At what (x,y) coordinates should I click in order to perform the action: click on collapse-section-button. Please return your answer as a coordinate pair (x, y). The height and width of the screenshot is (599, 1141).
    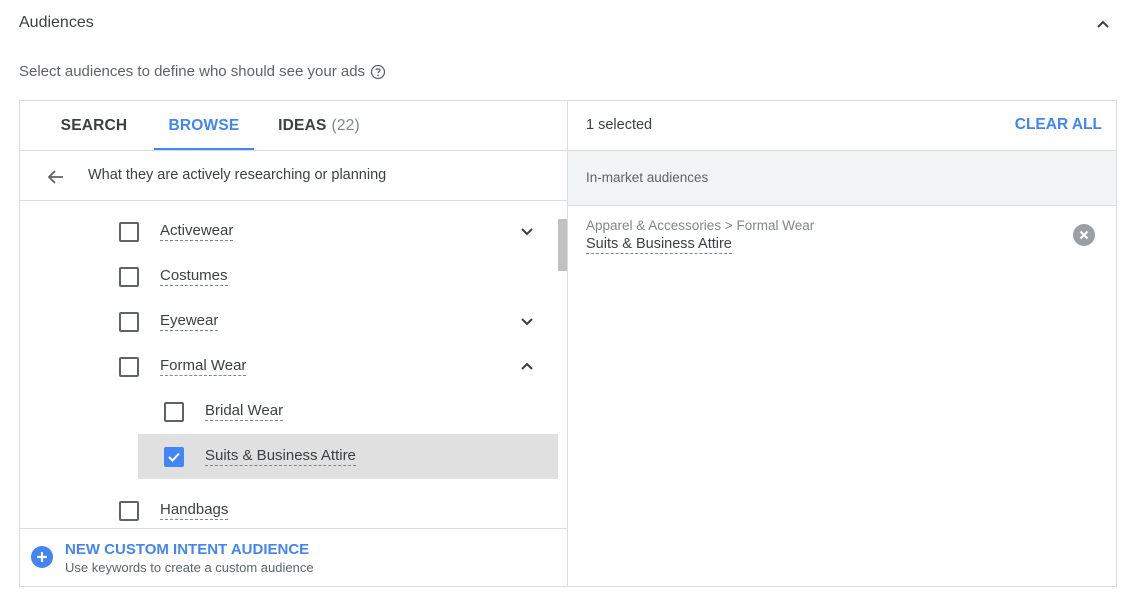
    Looking at the image, I should click on (1103, 24).